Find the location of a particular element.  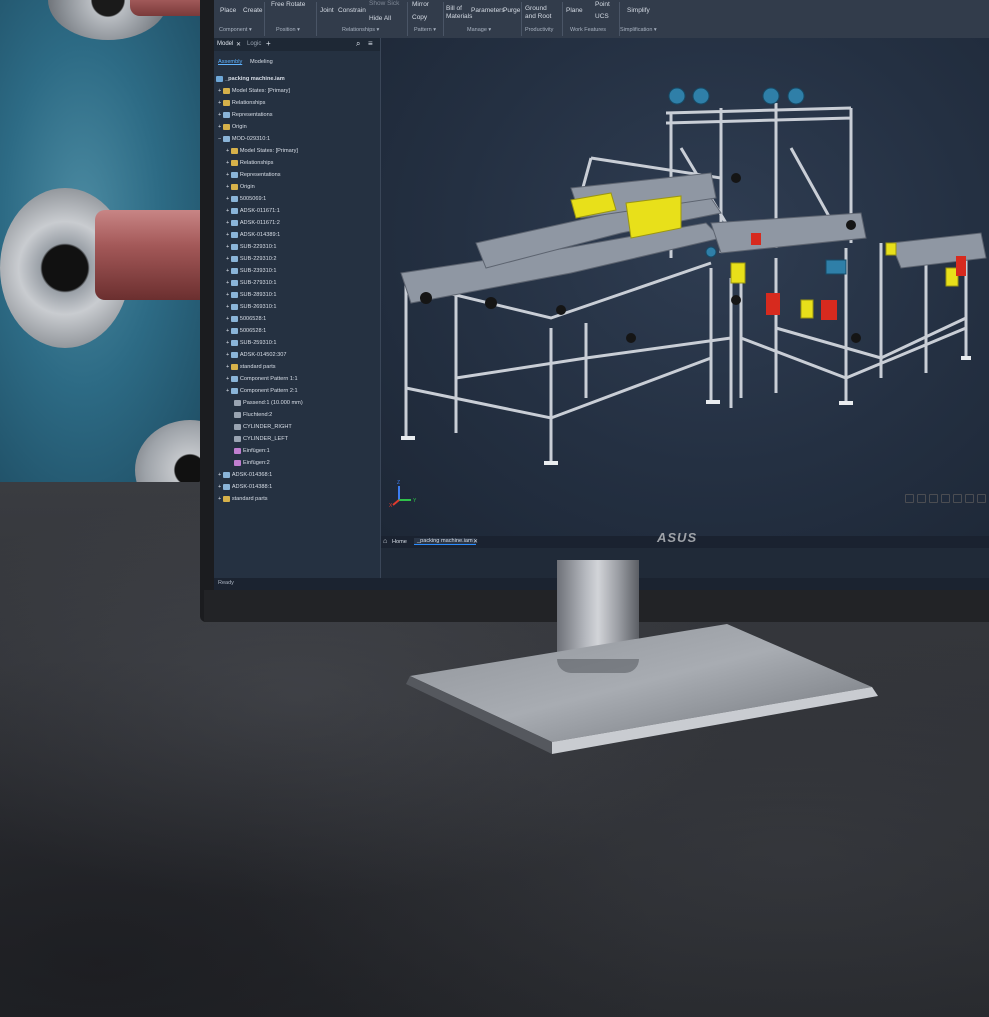

joint-button: Joint is located at coordinates (327, 10).